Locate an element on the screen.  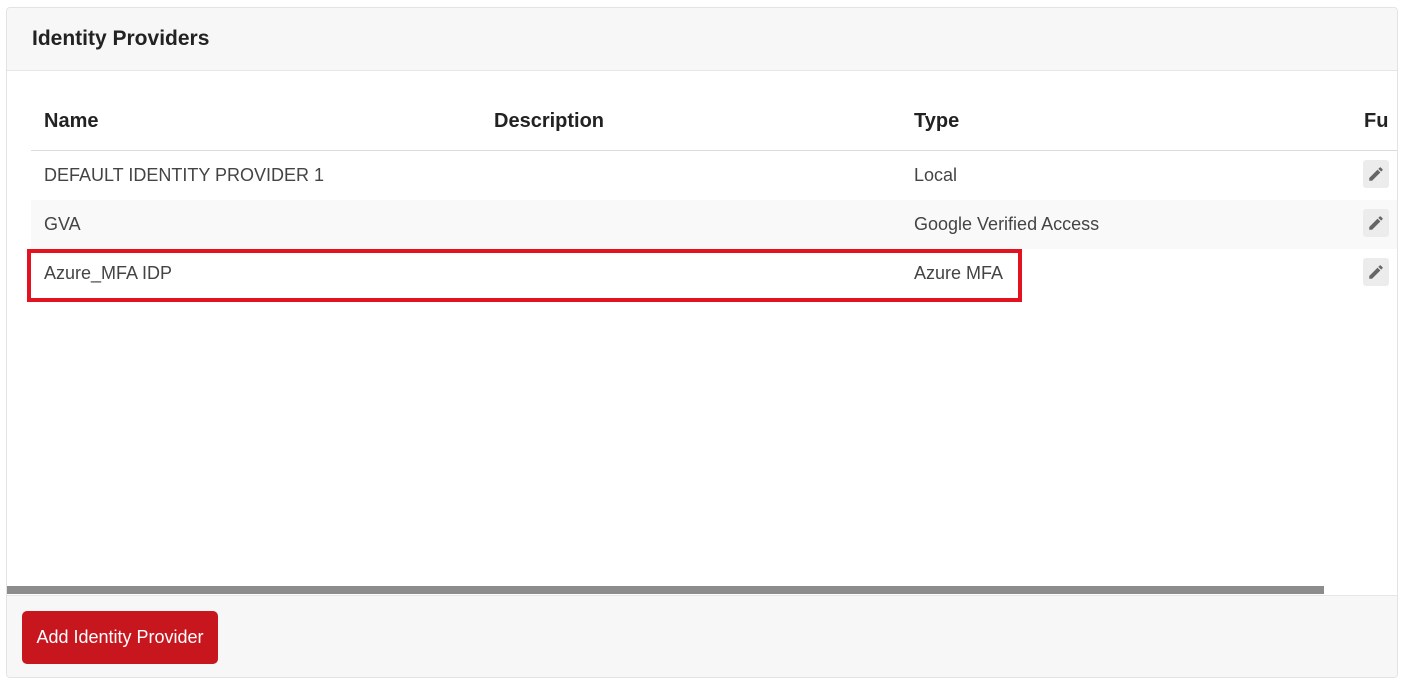
row-name: GVA is located at coordinates (62, 224).